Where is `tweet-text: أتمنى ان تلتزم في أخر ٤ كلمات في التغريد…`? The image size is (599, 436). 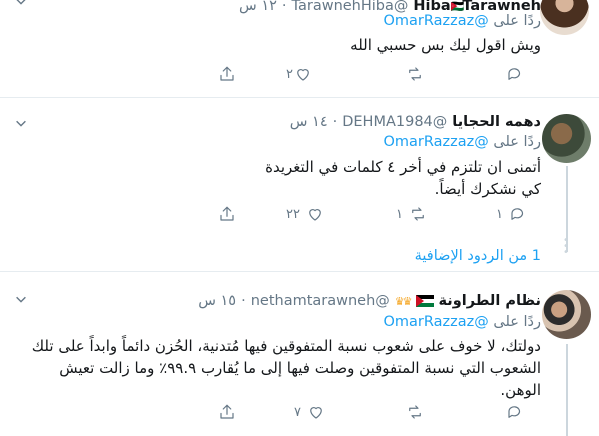
tweet-text: أتمنى ان تلتزم في أخر ٤ كلمات في التغريد… is located at coordinates (403, 178).